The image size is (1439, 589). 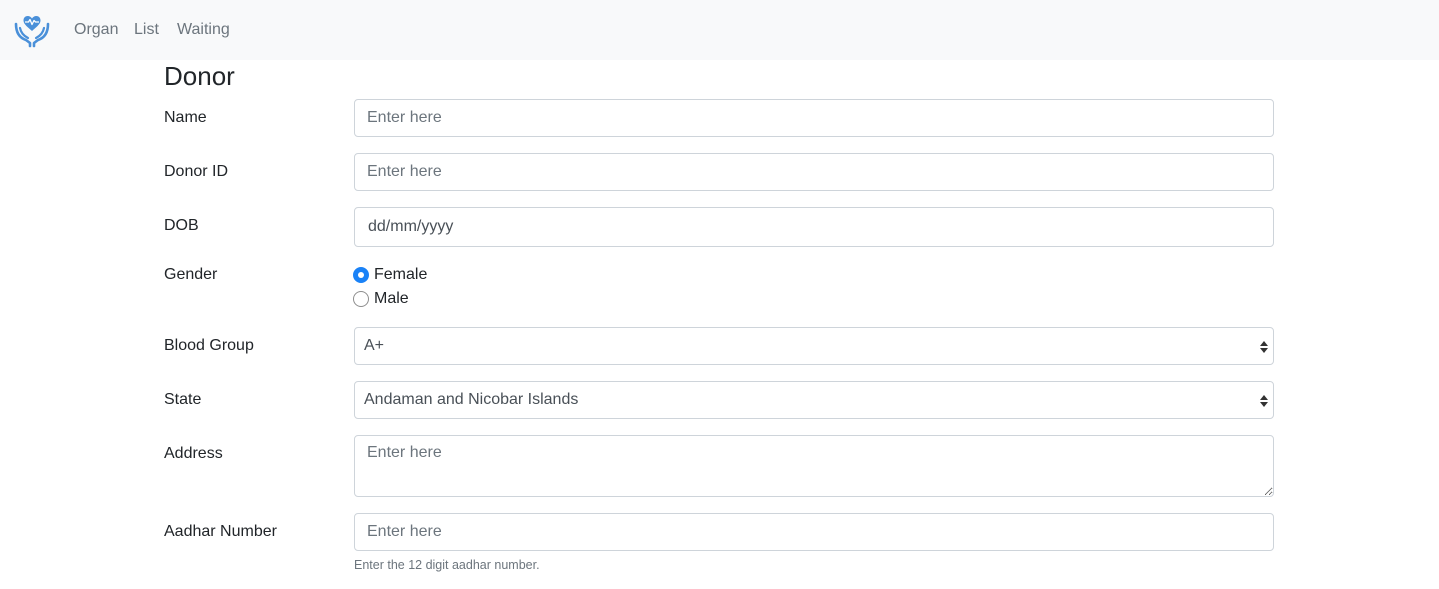 I want to click on dob-label: DOB, so click(x=181, y=225).